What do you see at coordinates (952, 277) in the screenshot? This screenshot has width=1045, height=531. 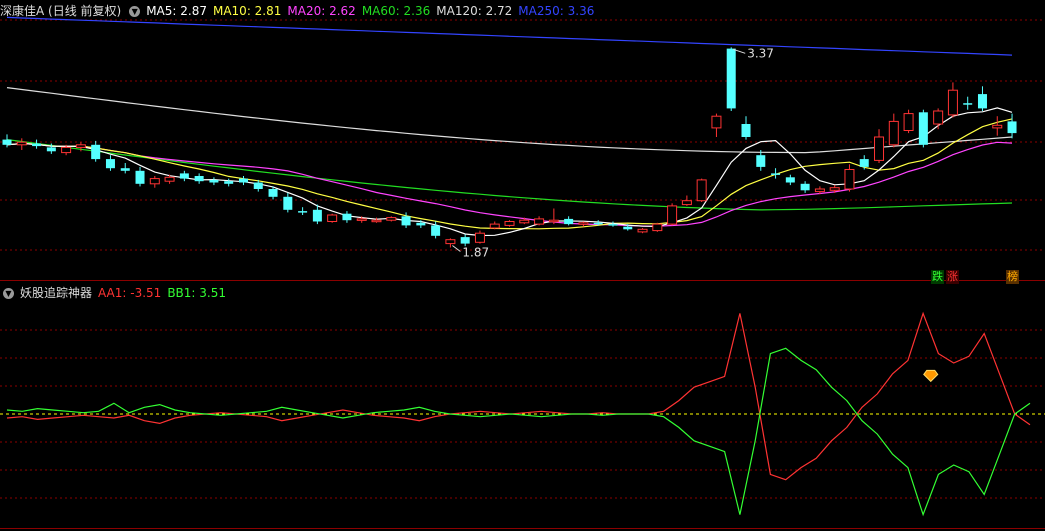 I see `rise-tag: 涨` at bounding box center [952, 277].